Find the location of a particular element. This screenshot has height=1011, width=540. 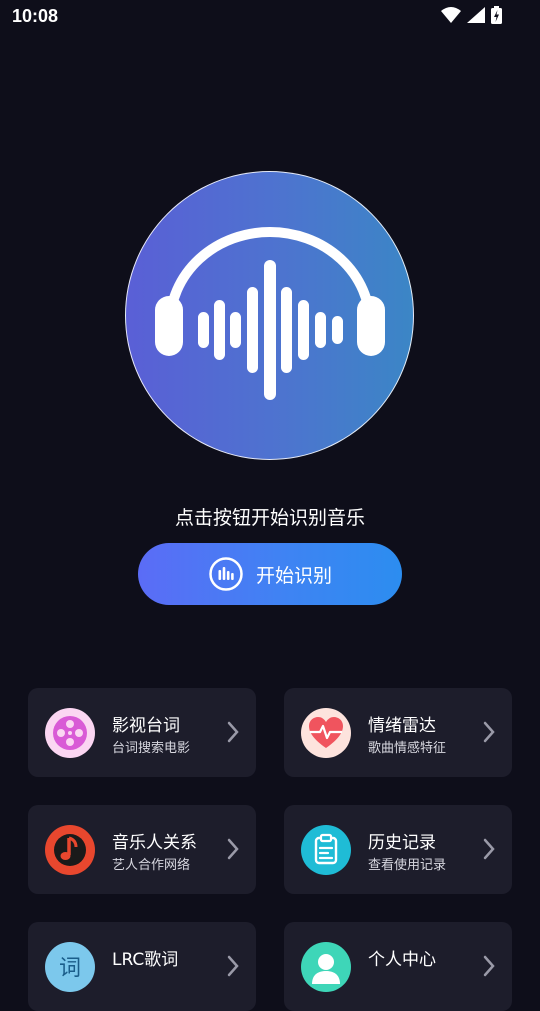

feature-card-musician-relations: 音乐人关系 艺人合作网络 is located at coordinates (142, 849).